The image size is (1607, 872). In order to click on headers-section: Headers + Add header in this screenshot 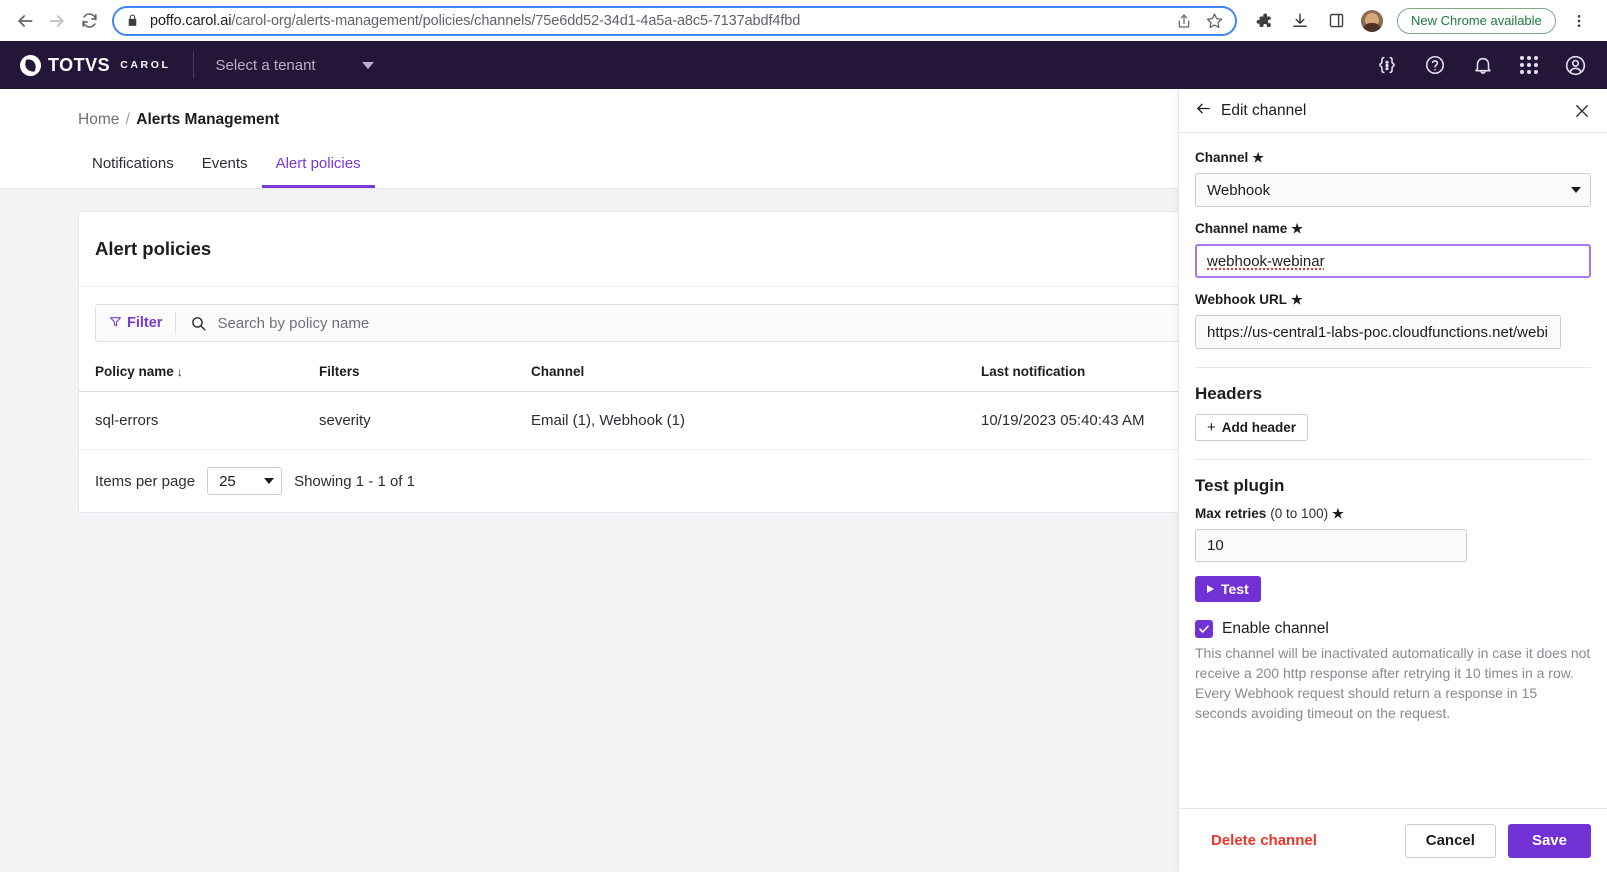, I will do `click(1393, 412)`.